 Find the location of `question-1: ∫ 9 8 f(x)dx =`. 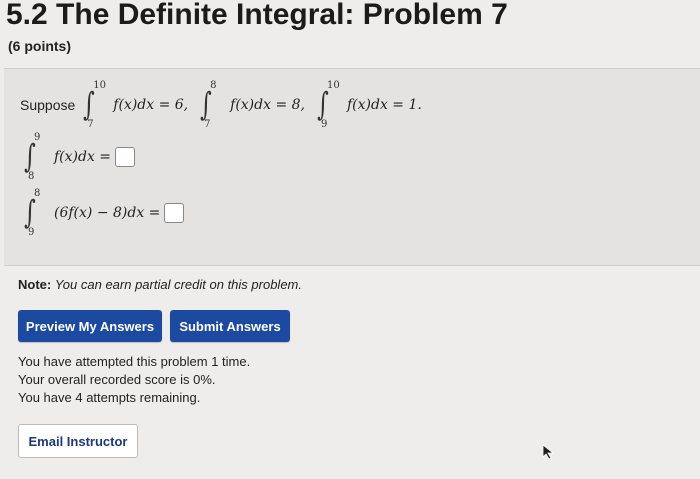

question-1: ∫ 9 8 f(x)dx = is located at coordinates (79, 157).